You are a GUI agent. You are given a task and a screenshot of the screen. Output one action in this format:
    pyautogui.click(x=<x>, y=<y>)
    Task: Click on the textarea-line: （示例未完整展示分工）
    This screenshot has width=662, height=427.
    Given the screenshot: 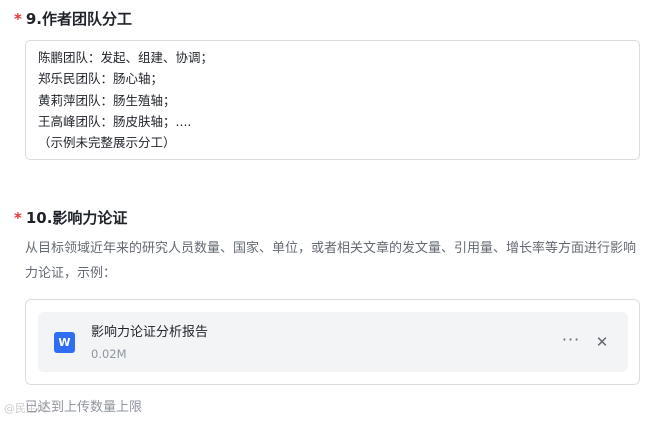 What is the action you would take?
    pyautogui.click(x=107, y=143)
    